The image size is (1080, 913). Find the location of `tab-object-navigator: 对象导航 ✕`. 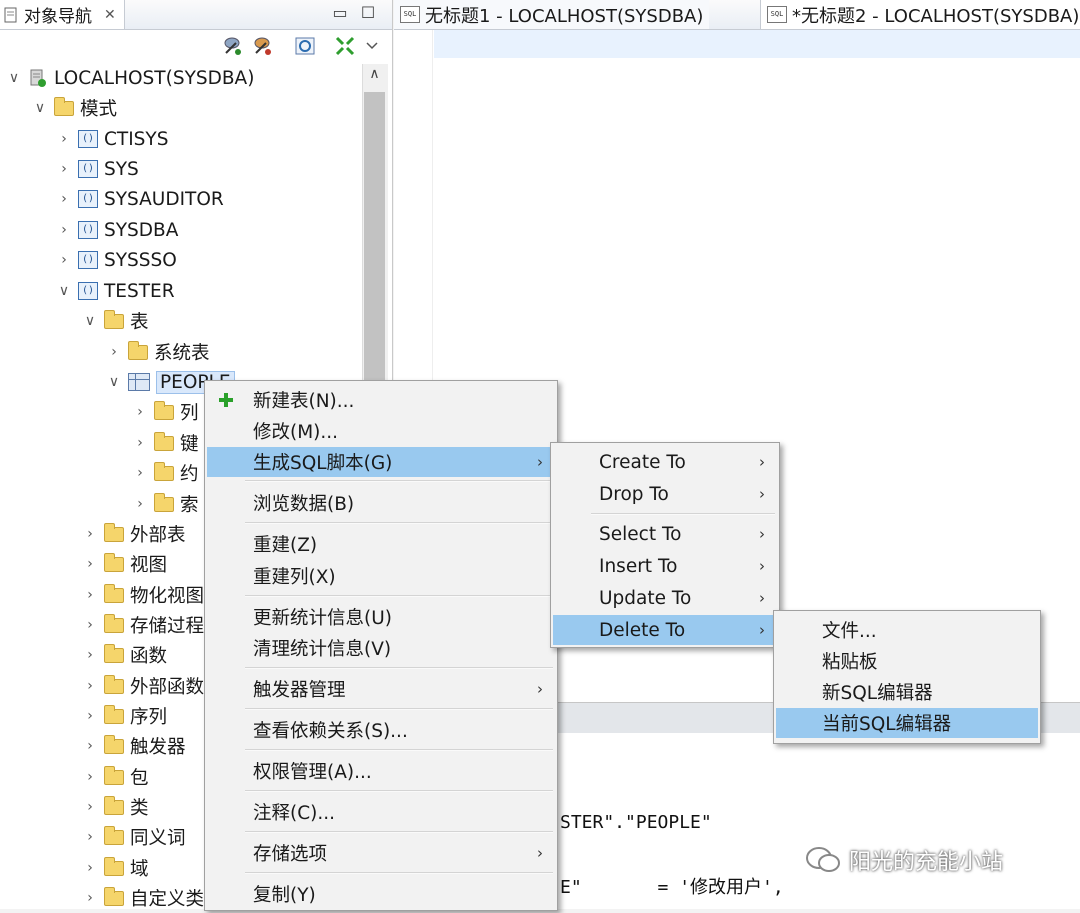

tab-object-navigator: 对象导航 ✕ is located at coordinates (62, 14).